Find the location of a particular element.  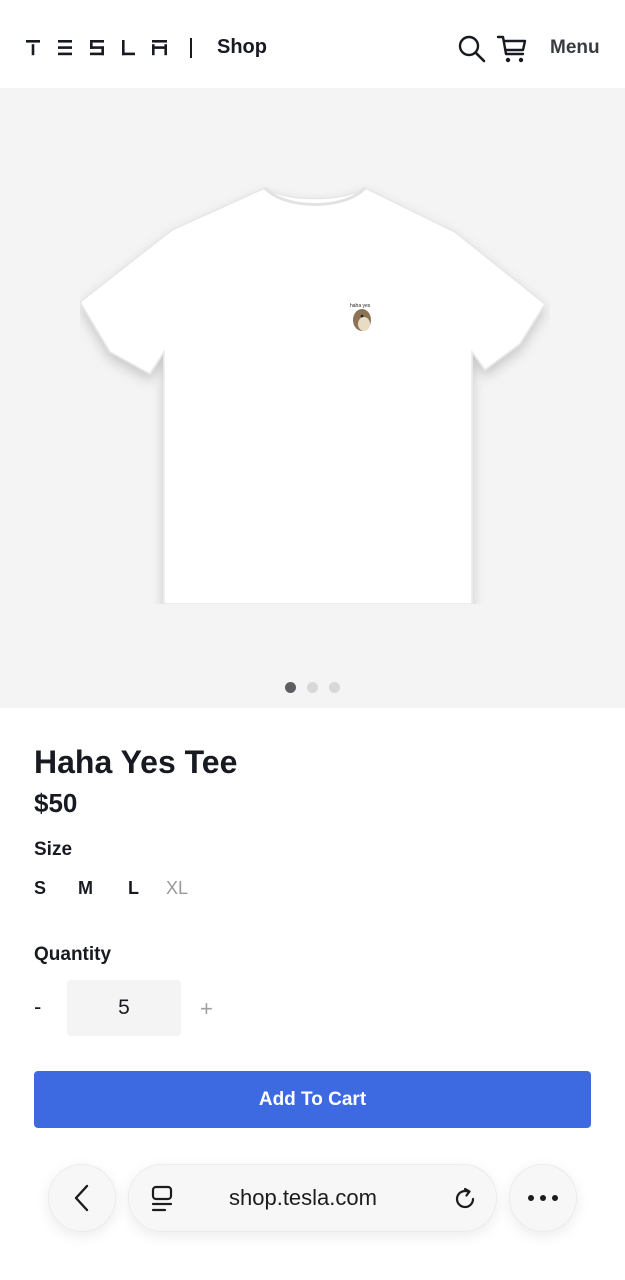

gallery-pagination is located at coordinates (312, 687).